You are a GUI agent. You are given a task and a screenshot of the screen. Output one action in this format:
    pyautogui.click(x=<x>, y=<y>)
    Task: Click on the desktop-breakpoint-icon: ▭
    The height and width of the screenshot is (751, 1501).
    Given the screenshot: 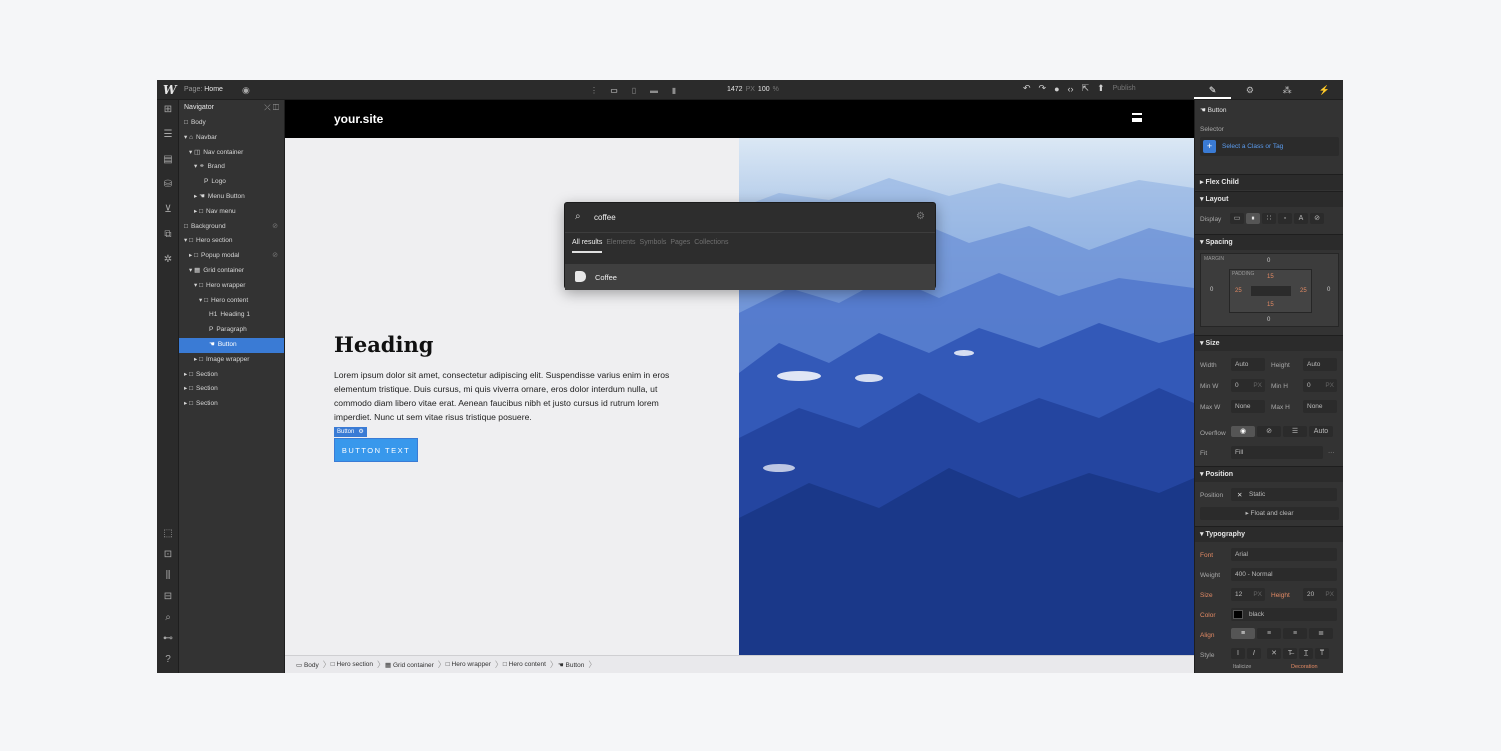 What is the action you would take?
    pyautogui.click(x=614, y=90)
    